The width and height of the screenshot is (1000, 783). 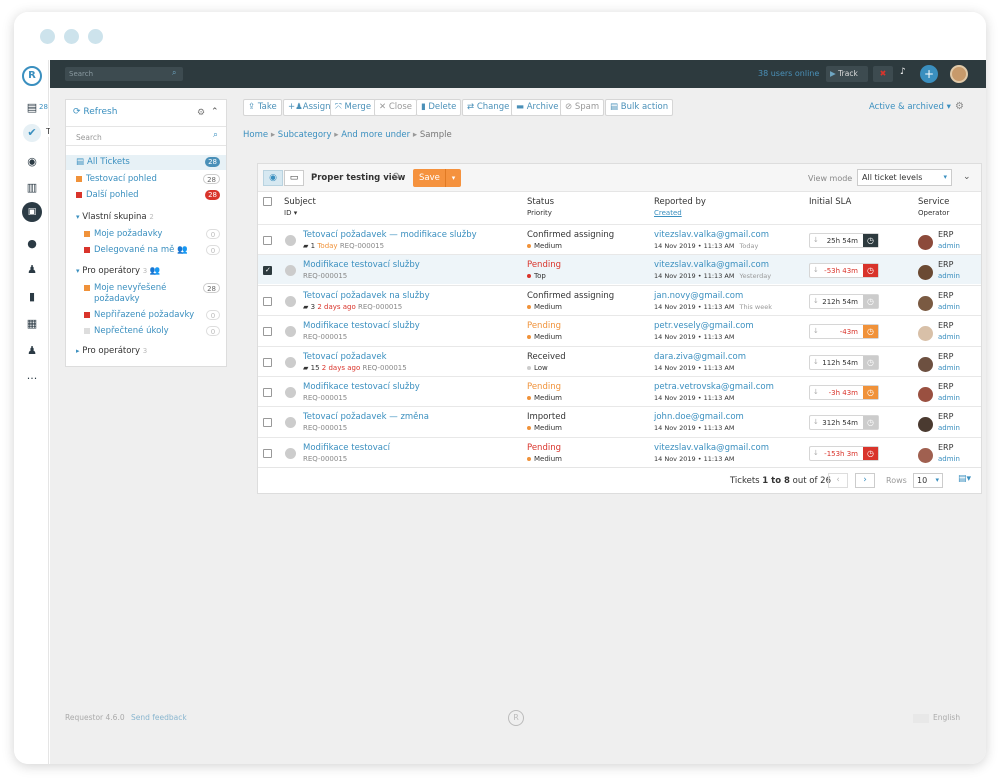 I want to click on sidebar-group-pro-operatory: ▾ Pro operátory 3 👥, so click(x=118, y=271).